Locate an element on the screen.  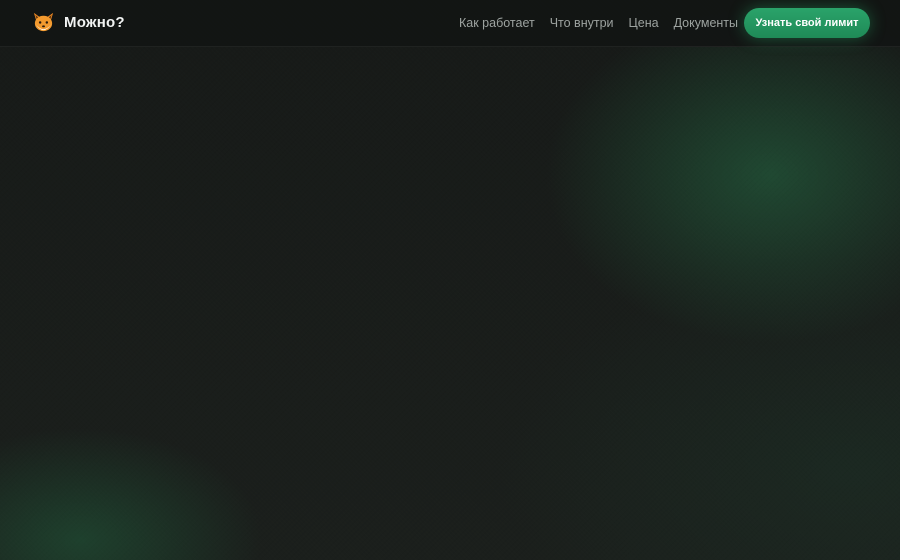
brand-name: Можно? is located at coordinates (94, 22).